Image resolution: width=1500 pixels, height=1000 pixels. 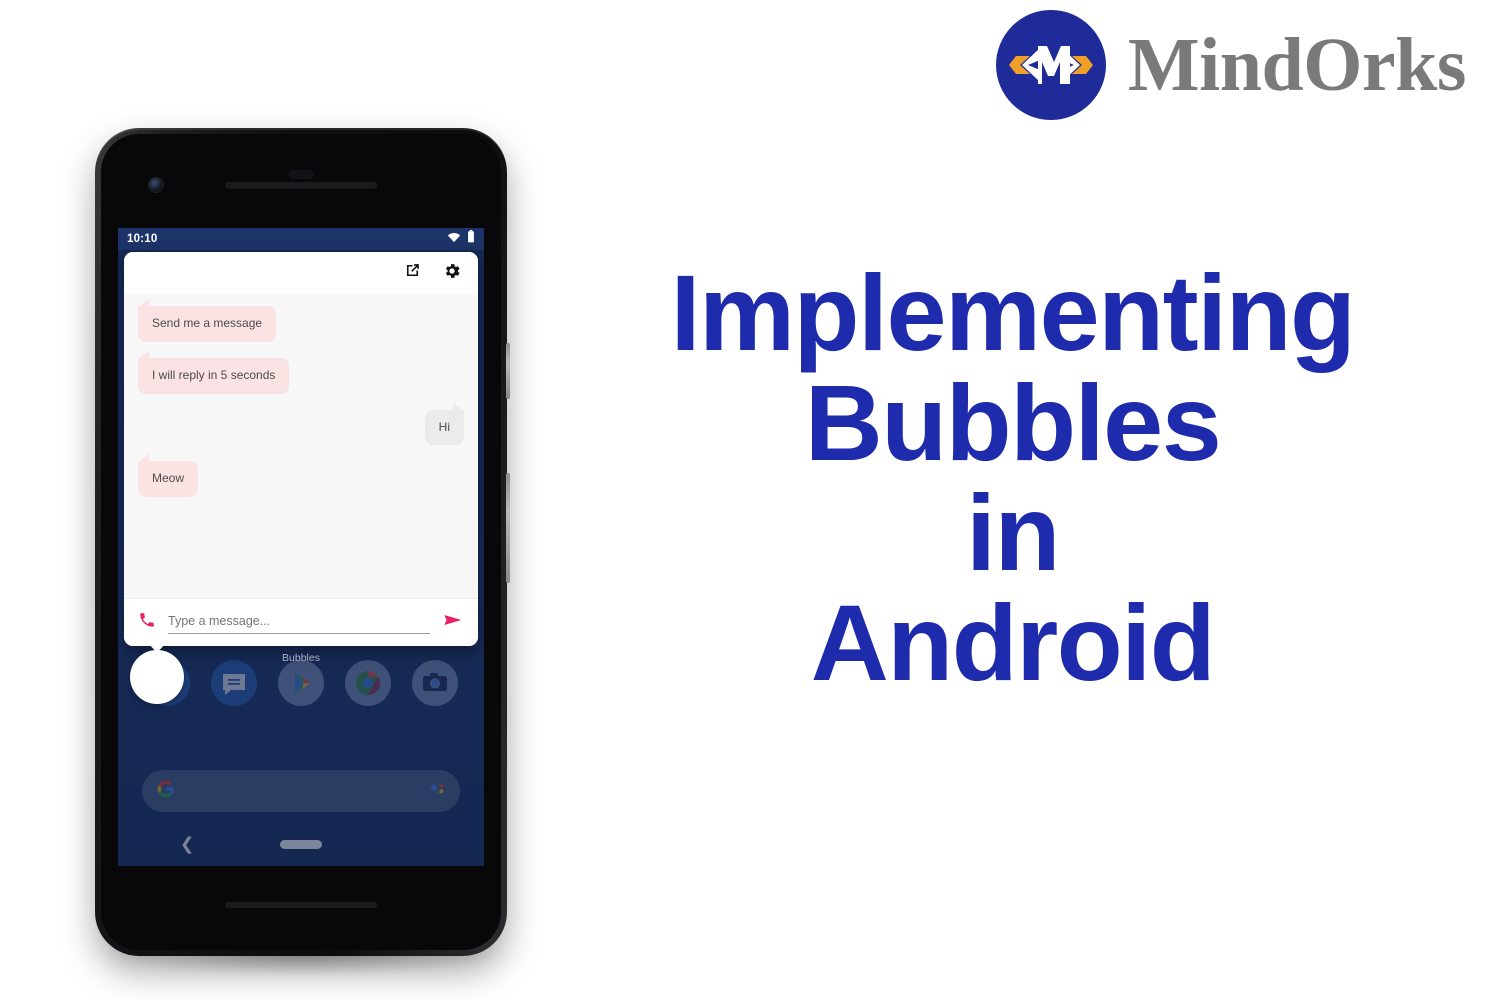 What do you see at coordinates (301, 273) in the screenshot?
I see `chat-header` at bounding box center [301, 273].